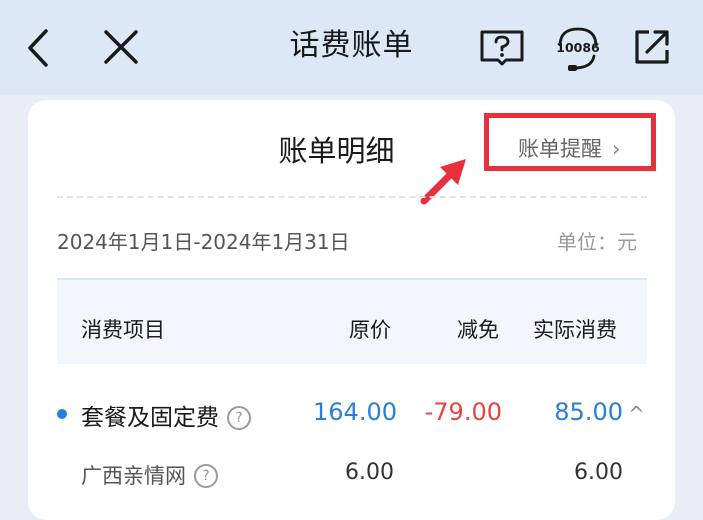 This screenshot has width=703, height=520. I want to click on unit-label: 单位：元, so click(597, 242).